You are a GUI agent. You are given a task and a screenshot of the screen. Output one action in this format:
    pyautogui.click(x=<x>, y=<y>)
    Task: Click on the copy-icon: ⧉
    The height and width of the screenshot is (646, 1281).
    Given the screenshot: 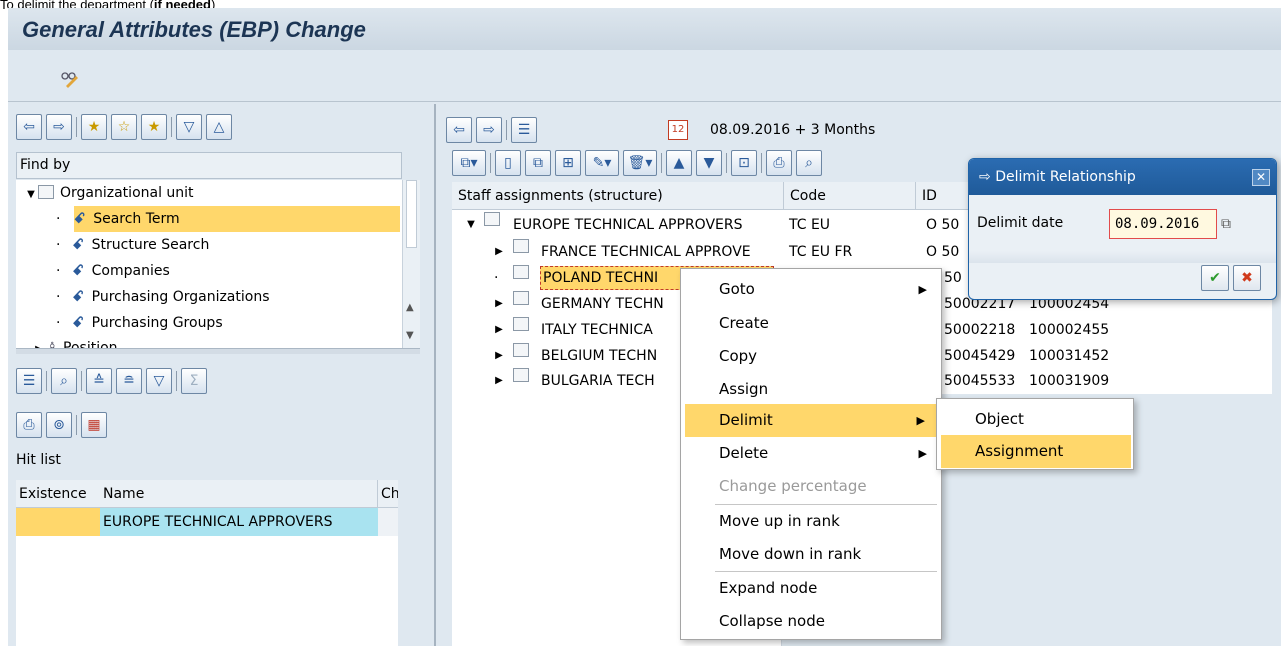 What is the action you would take?
    pyautogui.click(x=538, y=163)
    